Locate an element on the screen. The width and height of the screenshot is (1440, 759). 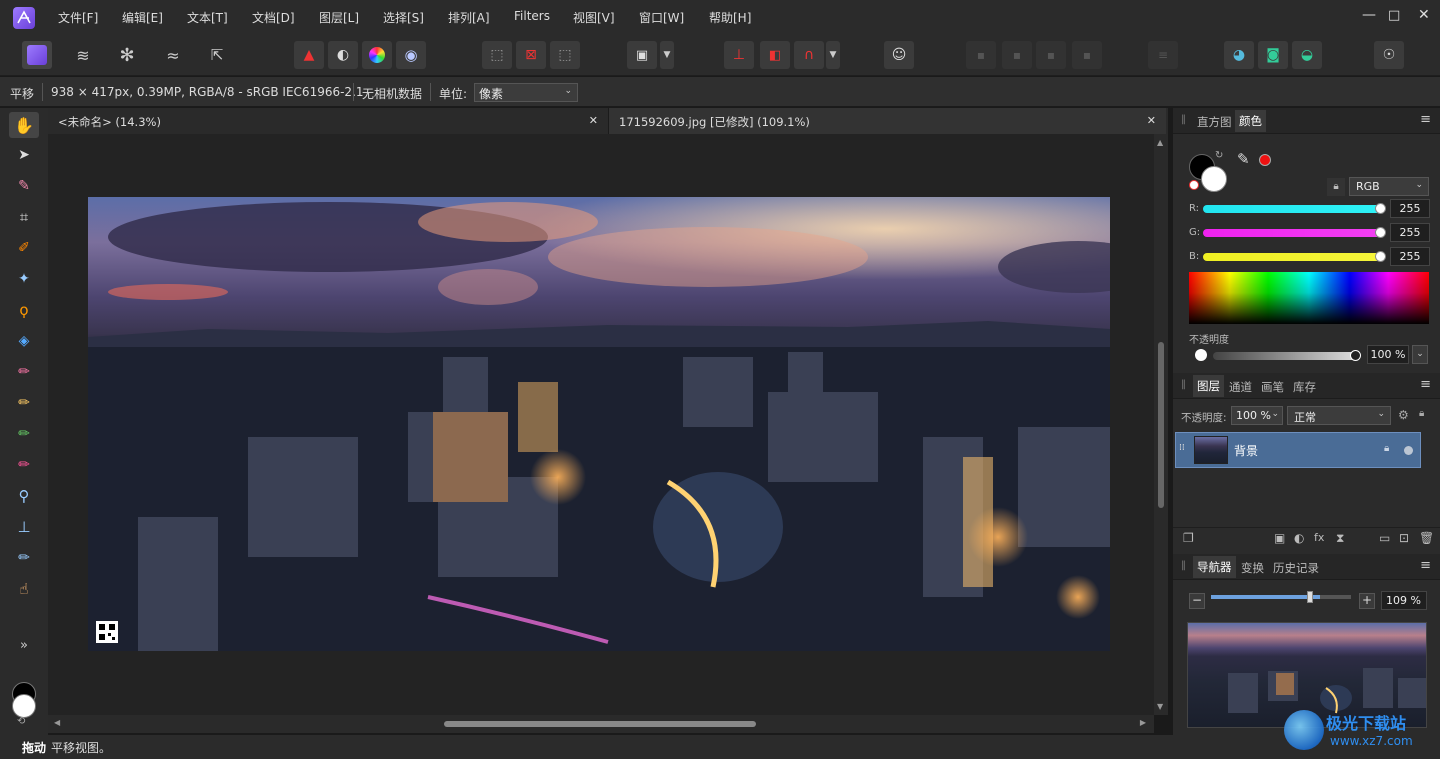
insert-behind-button: ◕ is located at coordinates (1239, 55).